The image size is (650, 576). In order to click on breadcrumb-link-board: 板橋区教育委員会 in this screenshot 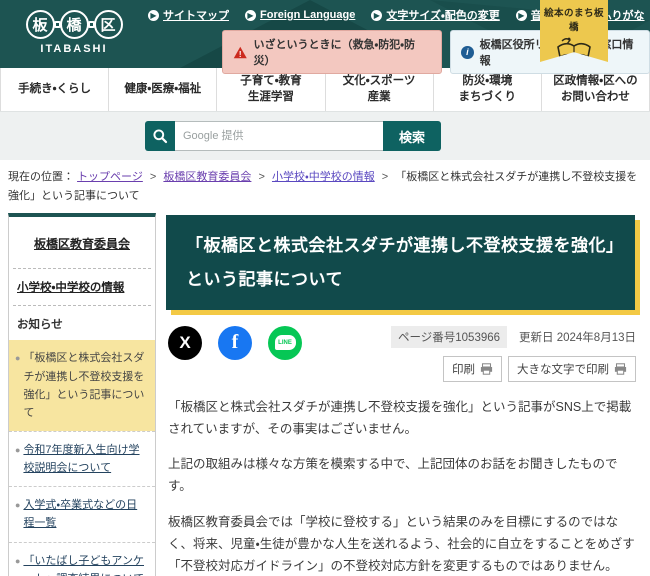, I will do `click(207, 177)`.